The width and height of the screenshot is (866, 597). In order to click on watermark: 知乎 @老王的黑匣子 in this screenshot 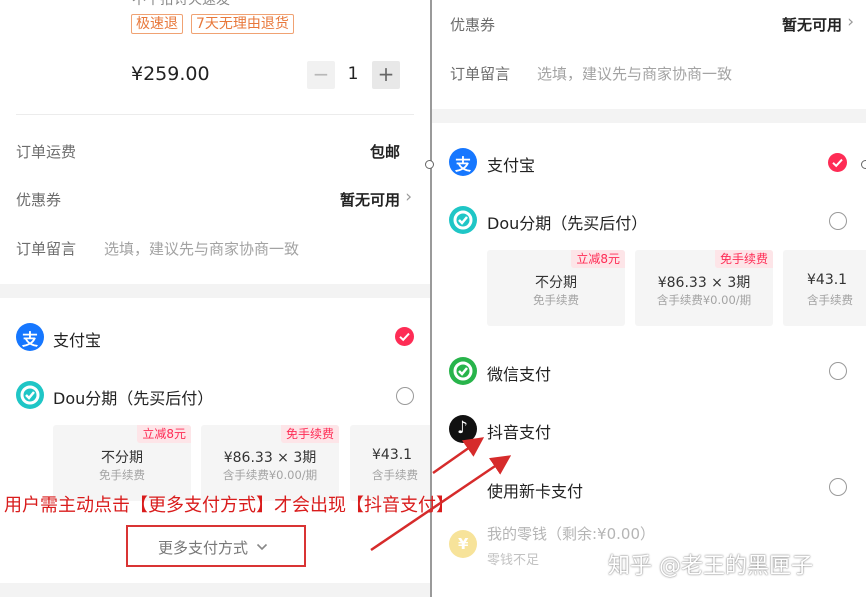, I will do `click(710, 566)`.